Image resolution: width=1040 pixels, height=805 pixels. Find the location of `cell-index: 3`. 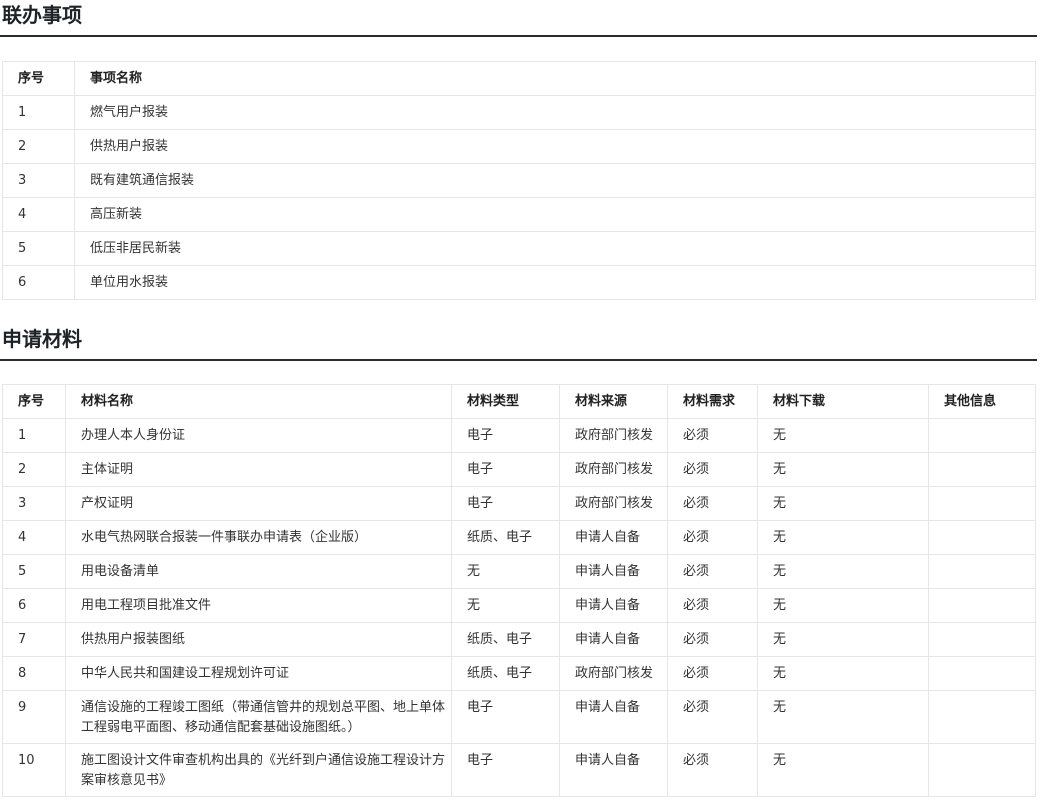

cell-index: 3 is located at coordinates (34, 503).